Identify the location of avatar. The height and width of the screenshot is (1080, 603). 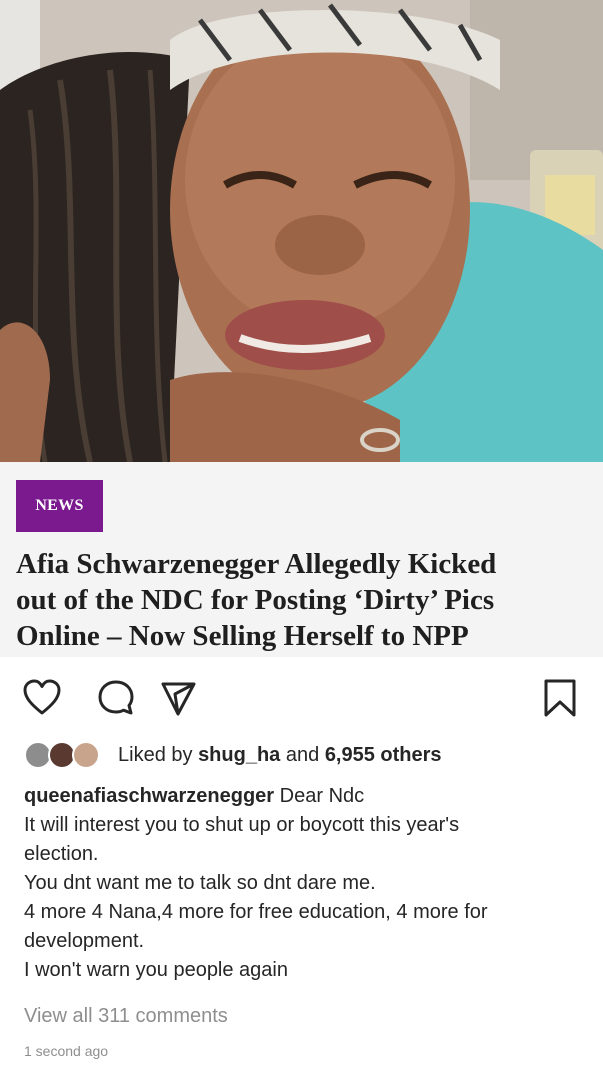
(86, 755).